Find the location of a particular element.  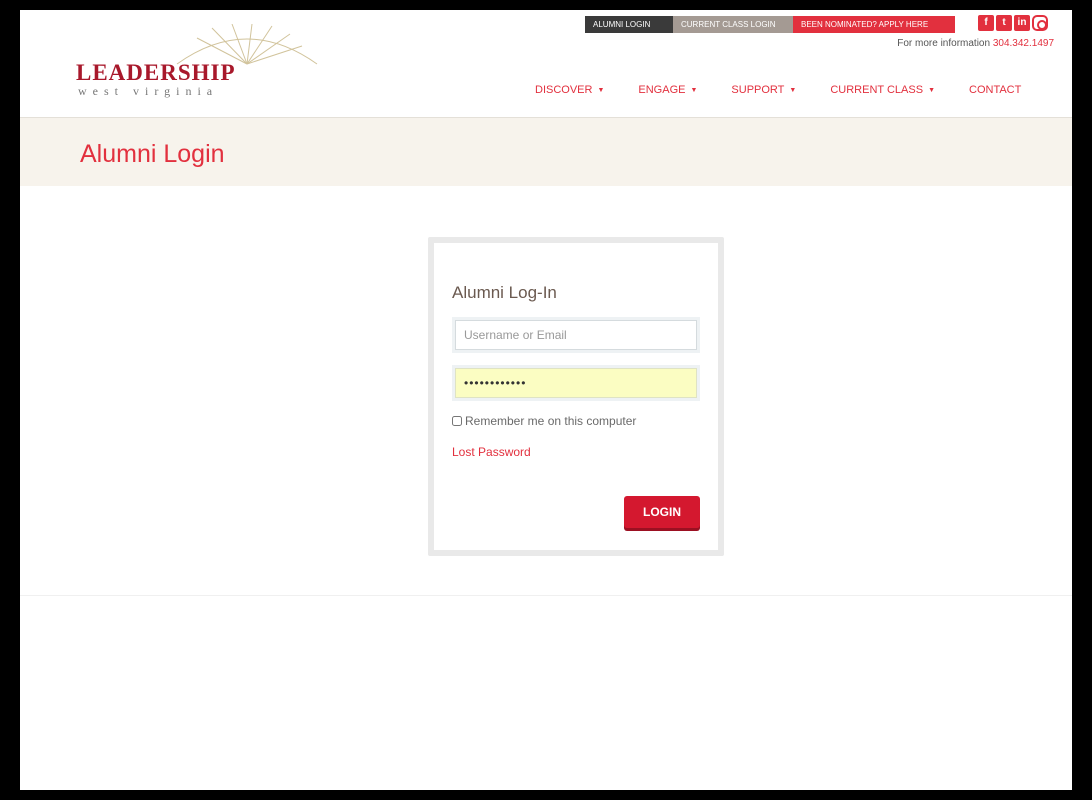

remember-me: Remember me on this computer is located at coordinates (544, 421).